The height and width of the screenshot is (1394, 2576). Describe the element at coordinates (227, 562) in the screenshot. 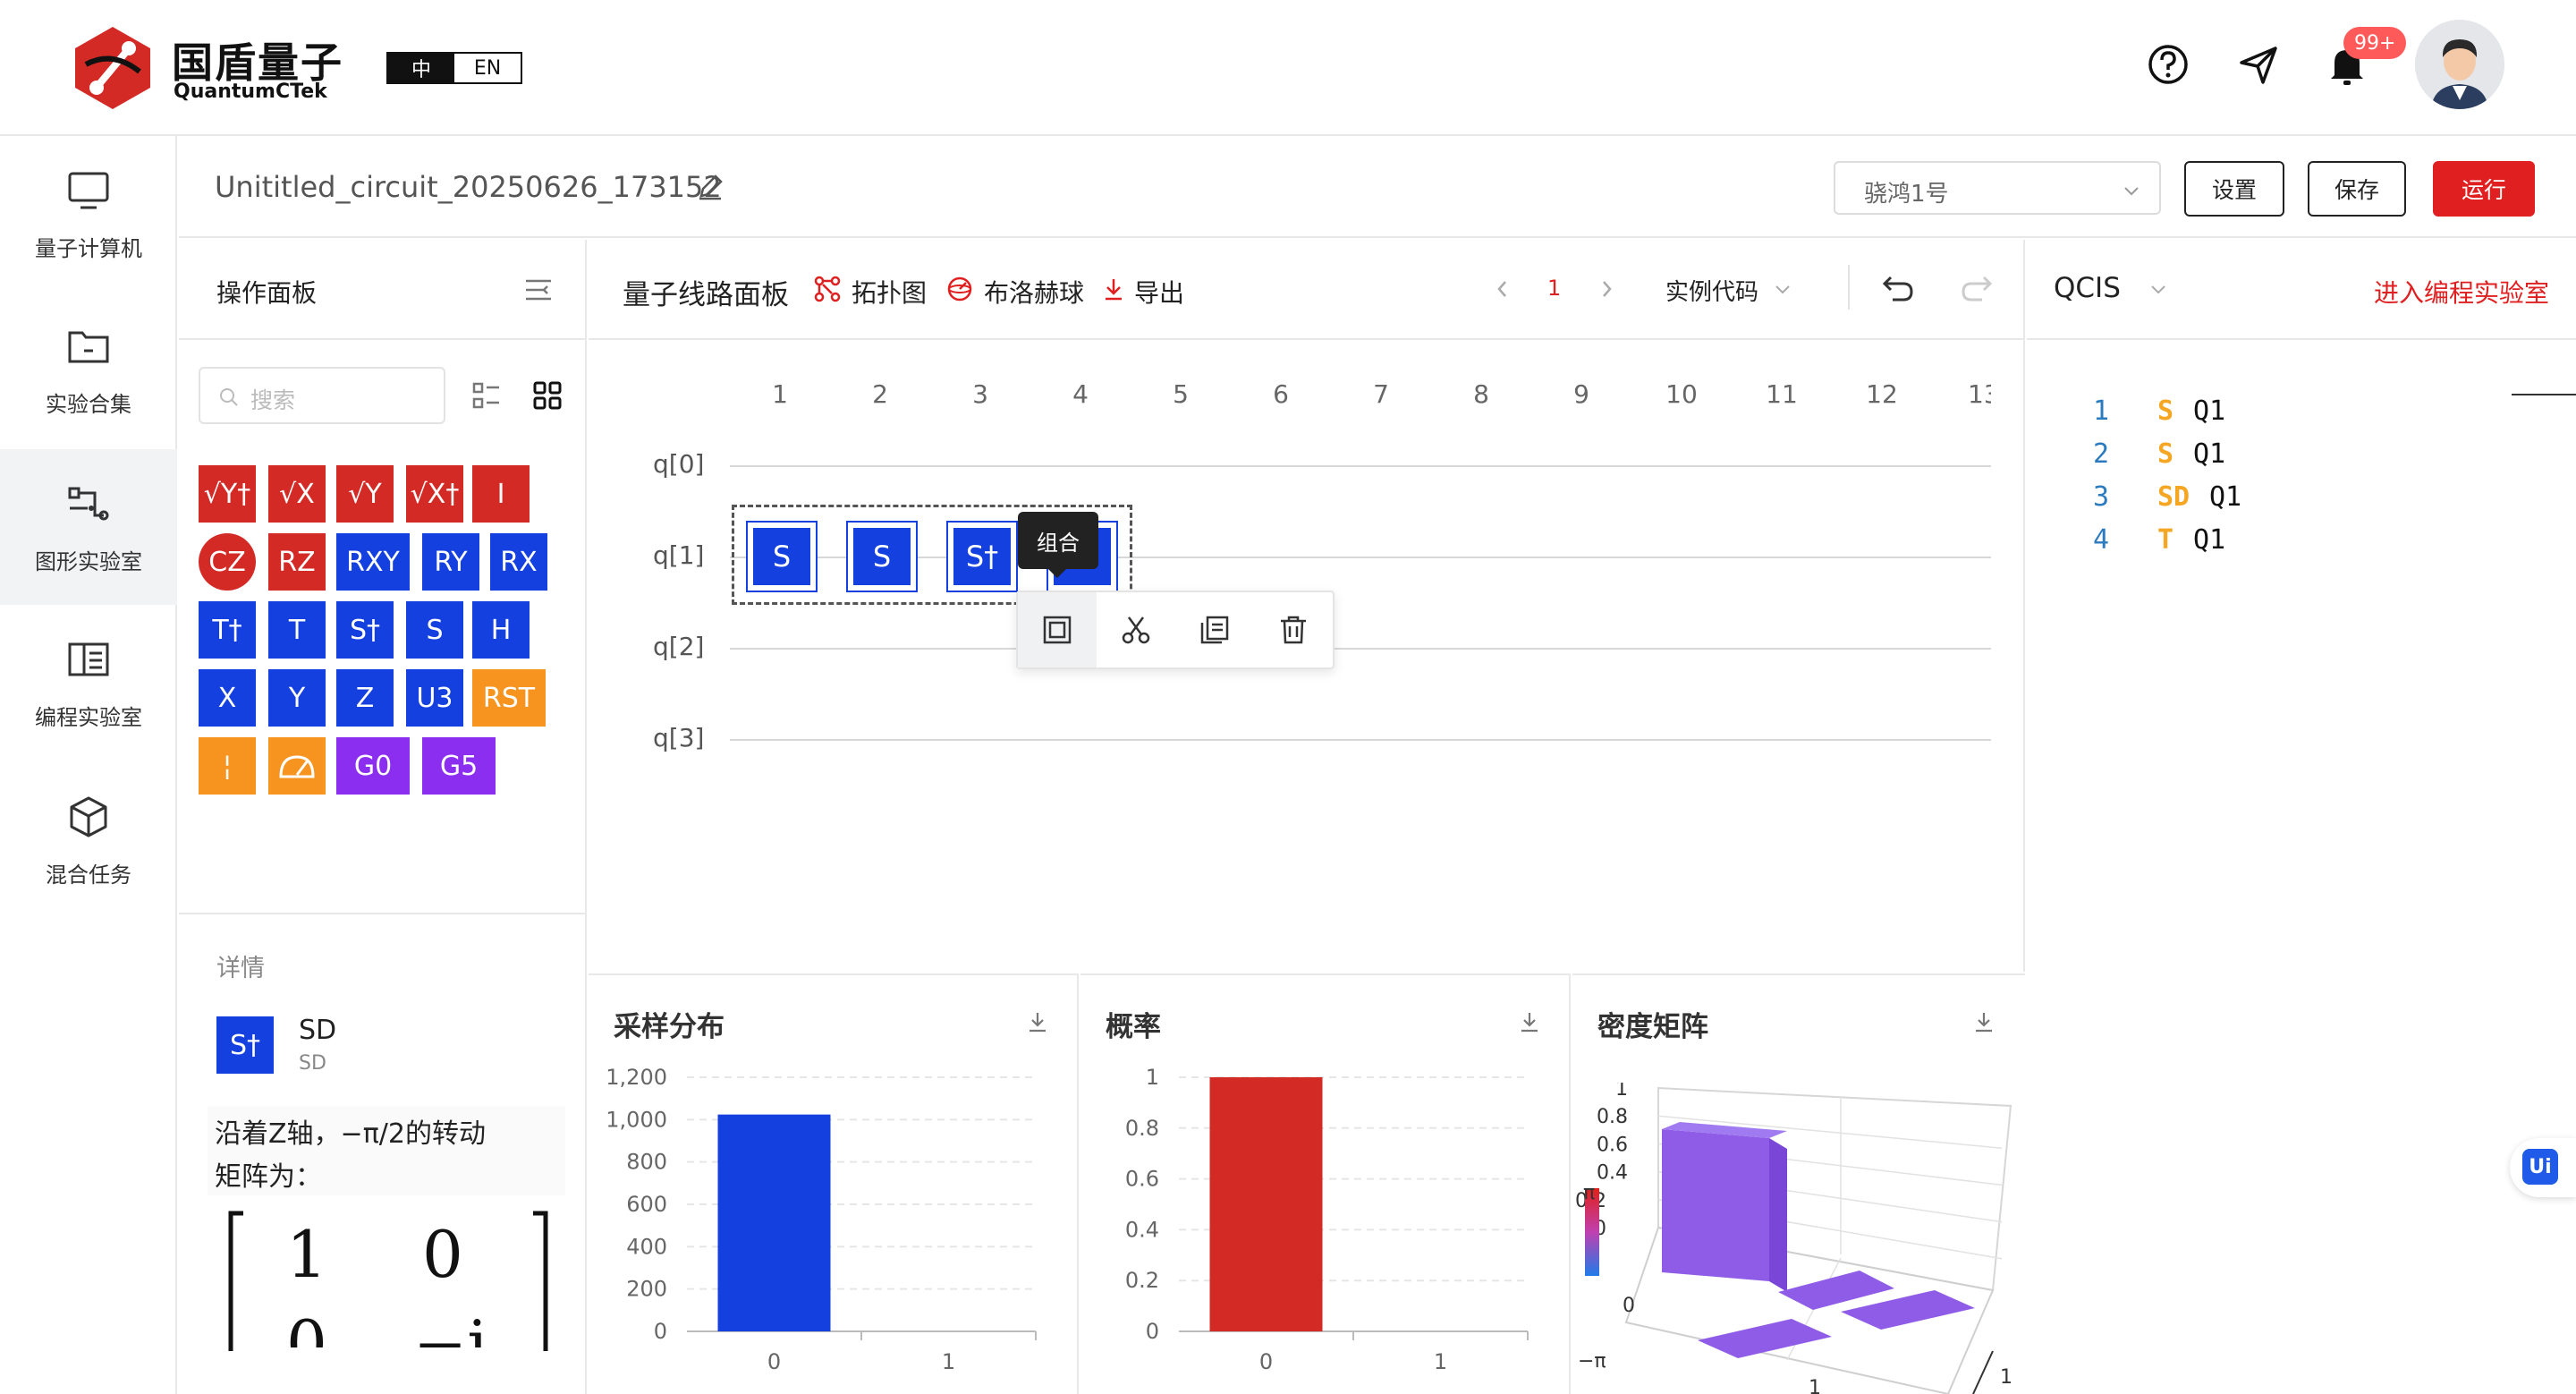

I see `gate-cz: CZ` at that location.